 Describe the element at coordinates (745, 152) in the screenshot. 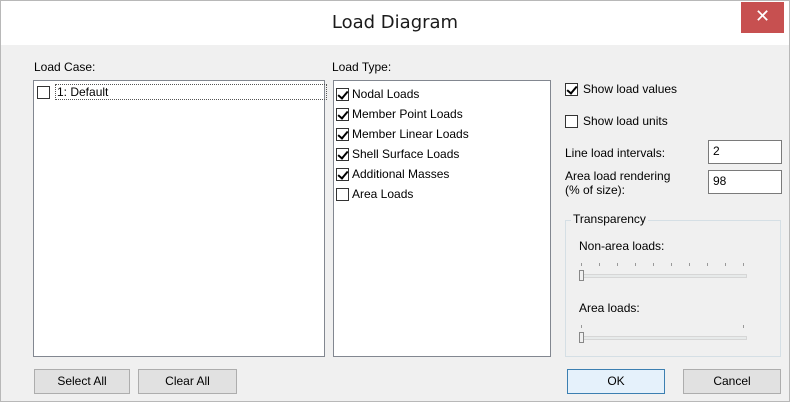

I see `line-load-intervals-input: 2` at that location.